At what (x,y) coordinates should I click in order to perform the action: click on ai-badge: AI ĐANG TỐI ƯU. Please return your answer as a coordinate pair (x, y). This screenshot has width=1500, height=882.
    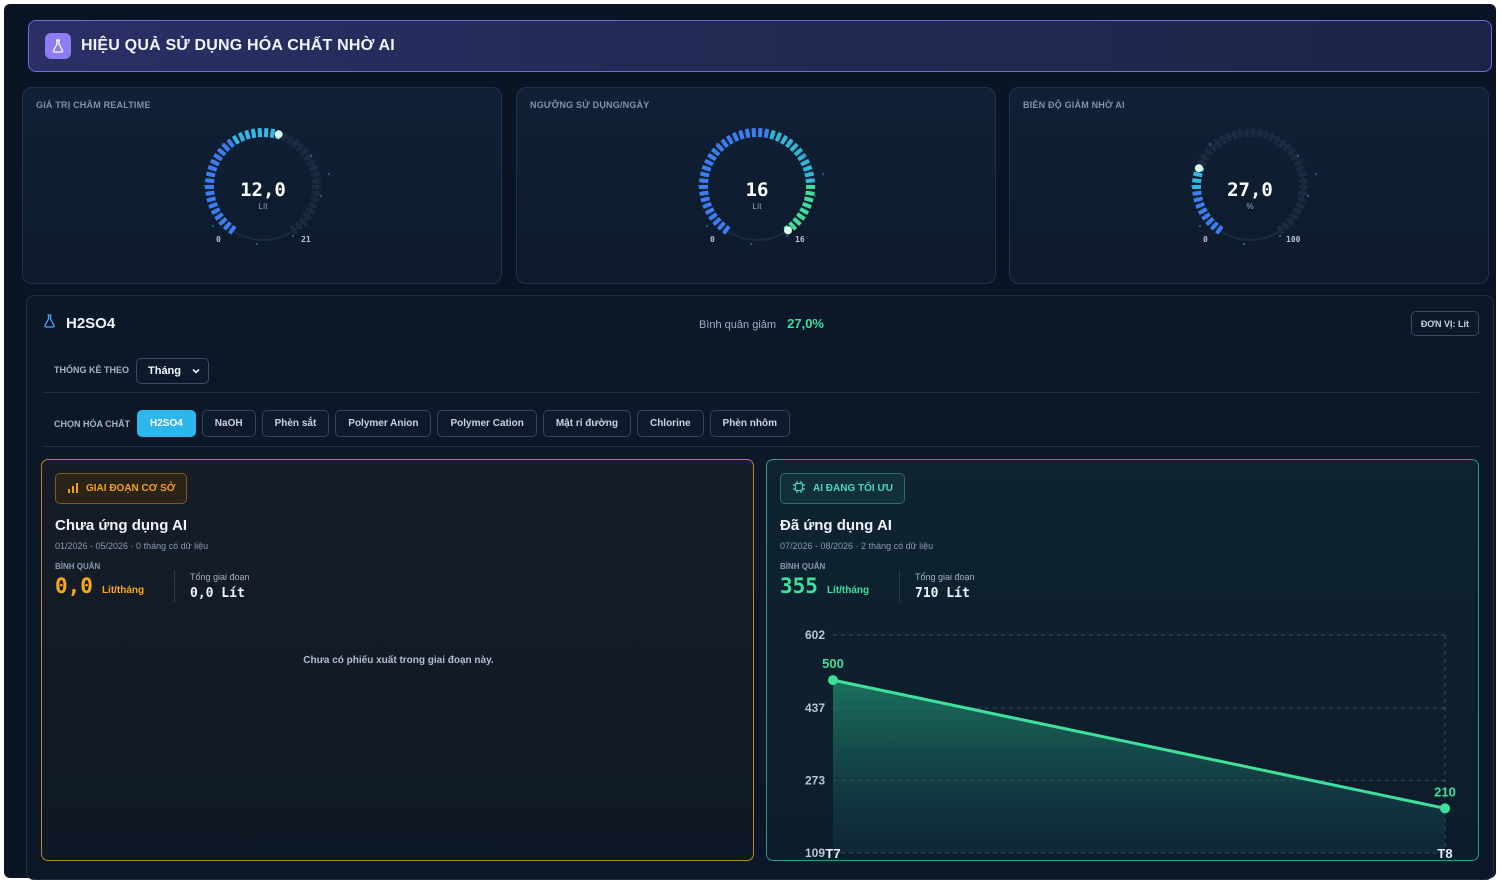
    Looking at the image, I should click on (842, 488).